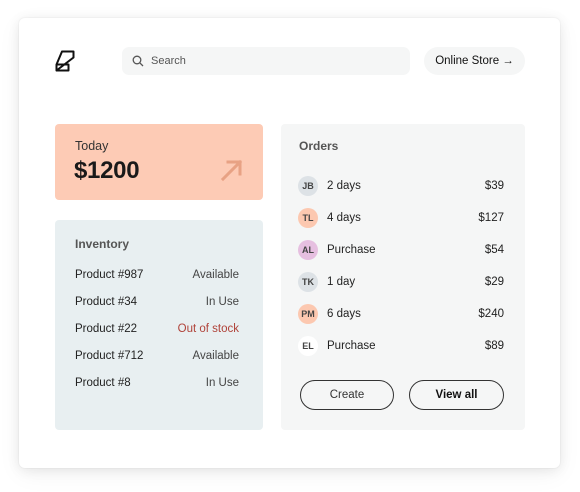  What do you see at coordinates (401, 250) in the screenshot?
I see `order-row: AL Purchase $54` at bounding box center [401, 250].